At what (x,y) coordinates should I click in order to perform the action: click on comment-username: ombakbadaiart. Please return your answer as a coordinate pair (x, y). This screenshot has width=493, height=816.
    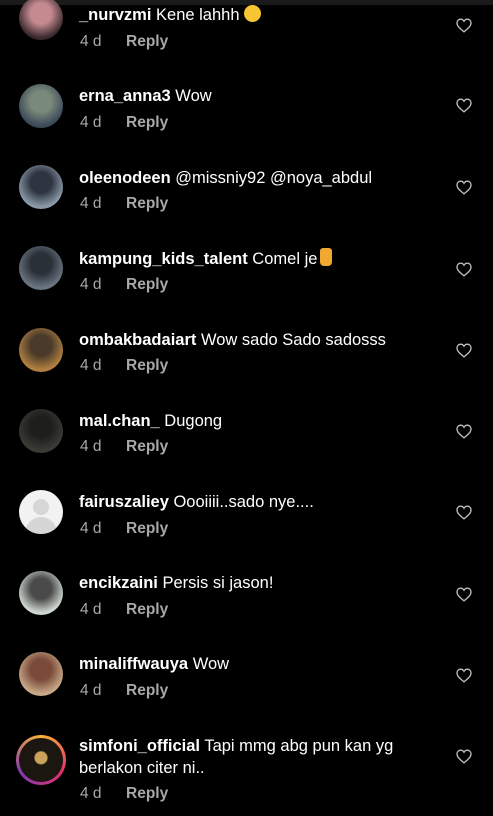
    Looking at the image, I should click on (137, 340).